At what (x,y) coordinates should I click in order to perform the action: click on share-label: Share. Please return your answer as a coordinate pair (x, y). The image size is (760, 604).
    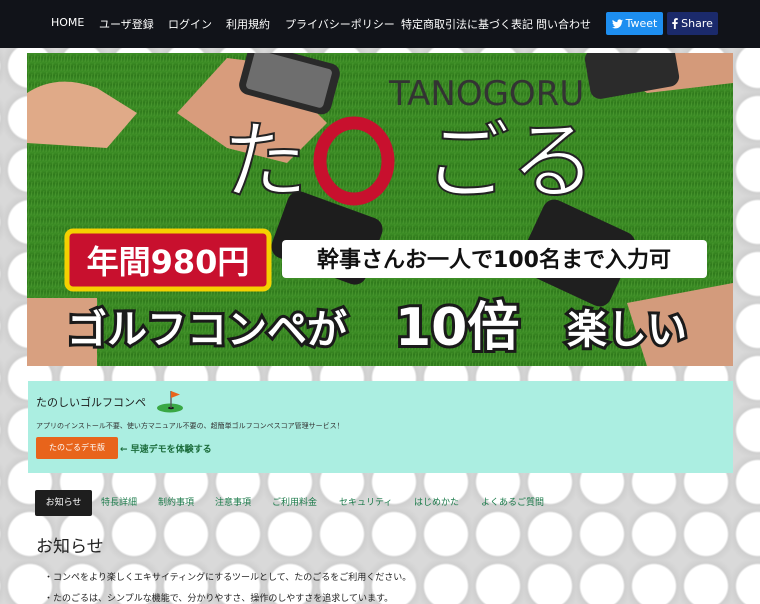
    Looking at the image, I should click on (697, 23).